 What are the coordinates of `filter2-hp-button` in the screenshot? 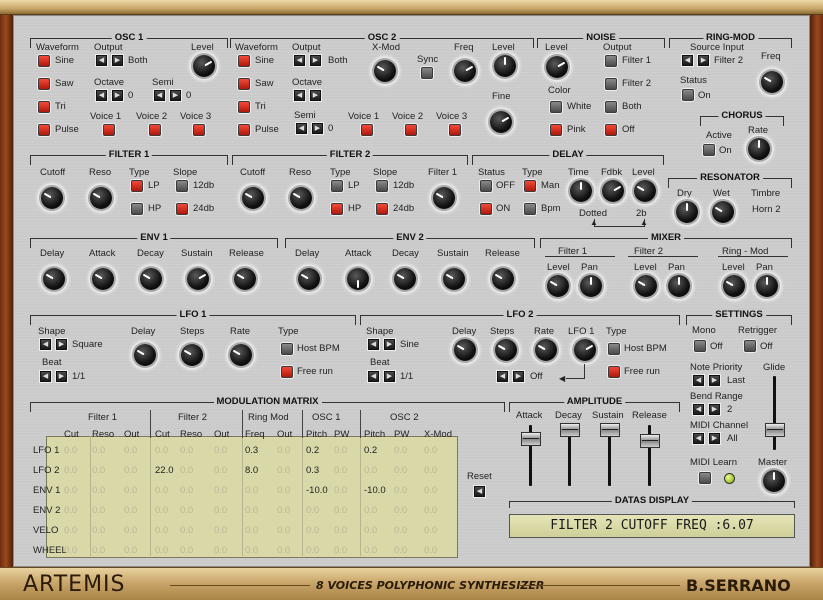 It's located at (337, 209).